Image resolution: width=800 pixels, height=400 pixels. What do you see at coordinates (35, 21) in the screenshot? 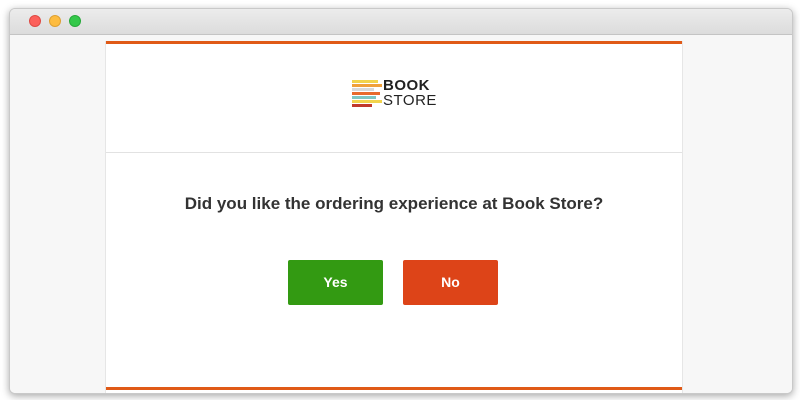
I see `close-icon` at bounding box center [35, 21].